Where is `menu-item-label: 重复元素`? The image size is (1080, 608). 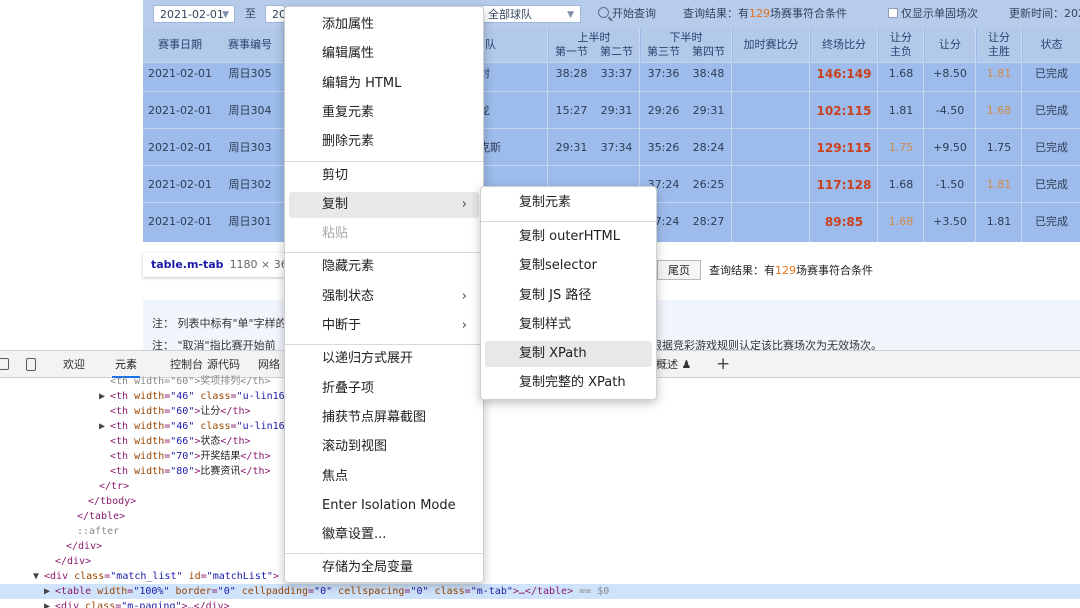 menu-item-label: 重复元素 is located at coordinates (348, 112).